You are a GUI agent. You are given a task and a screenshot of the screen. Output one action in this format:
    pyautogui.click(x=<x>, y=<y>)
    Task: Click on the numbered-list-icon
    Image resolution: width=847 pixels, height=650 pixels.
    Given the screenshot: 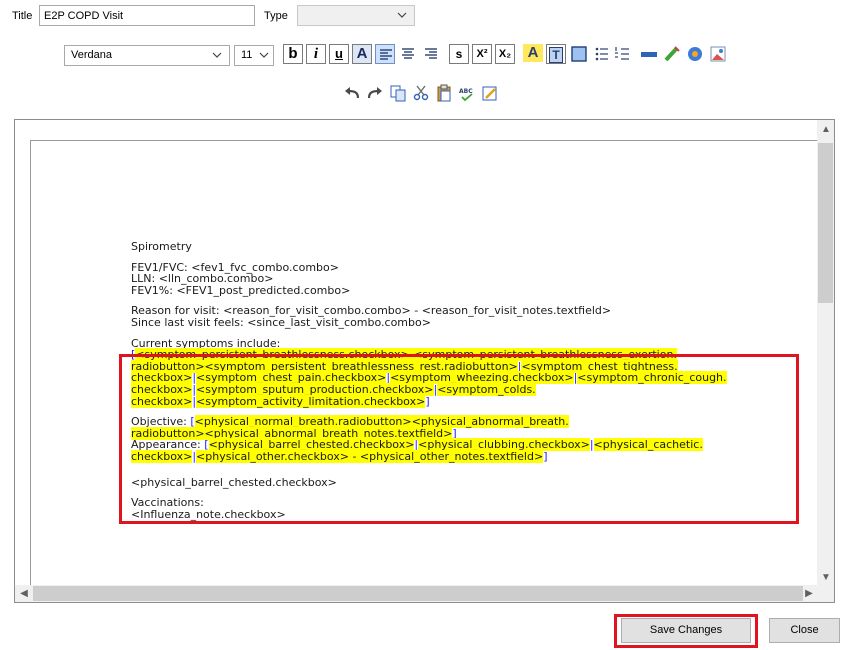 What is the action you would take?
    pyautogui.click(x=622, y=53)
    